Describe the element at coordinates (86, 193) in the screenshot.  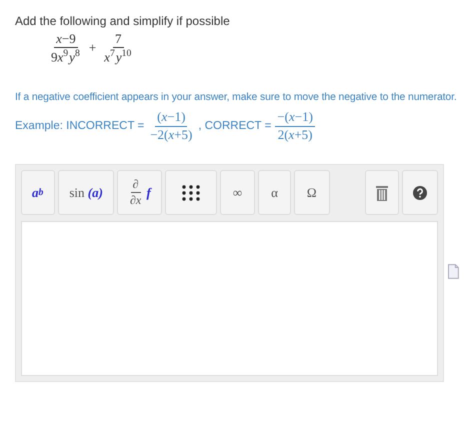
I see `function-button: sin (a)` at that location.